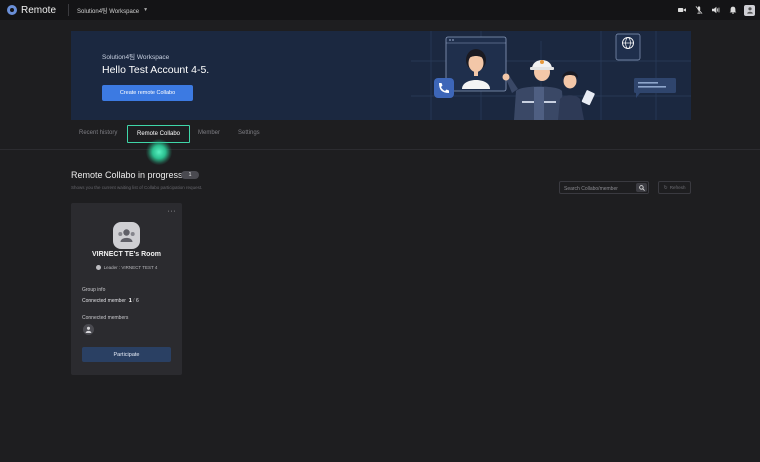 This screenshot has width=760, height=462. I want to click on refresh-label: Refresh, so click(677, 187).